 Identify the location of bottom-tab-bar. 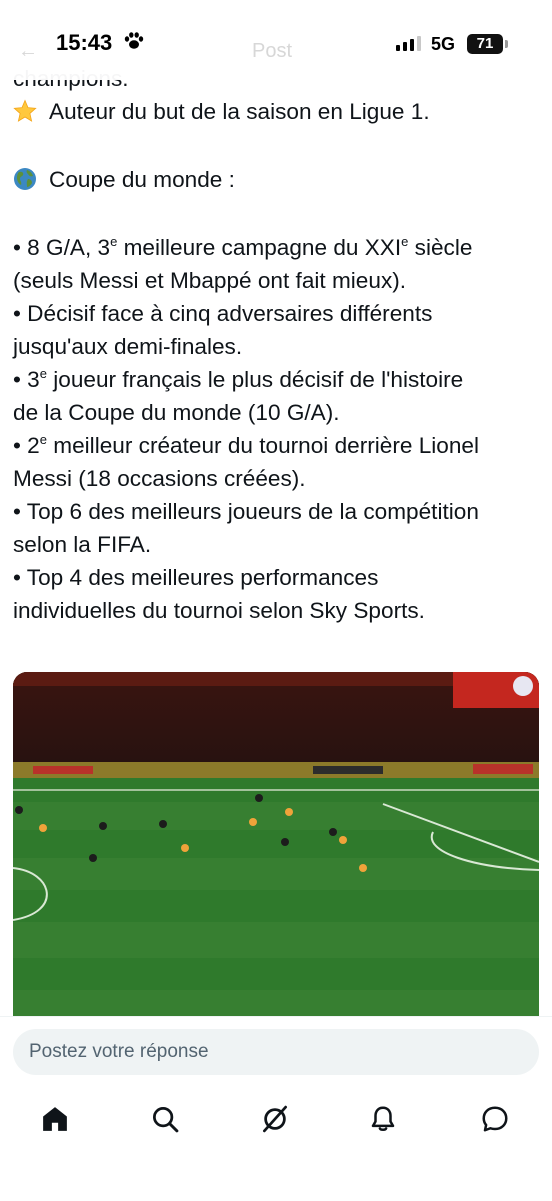
(276, 1121).